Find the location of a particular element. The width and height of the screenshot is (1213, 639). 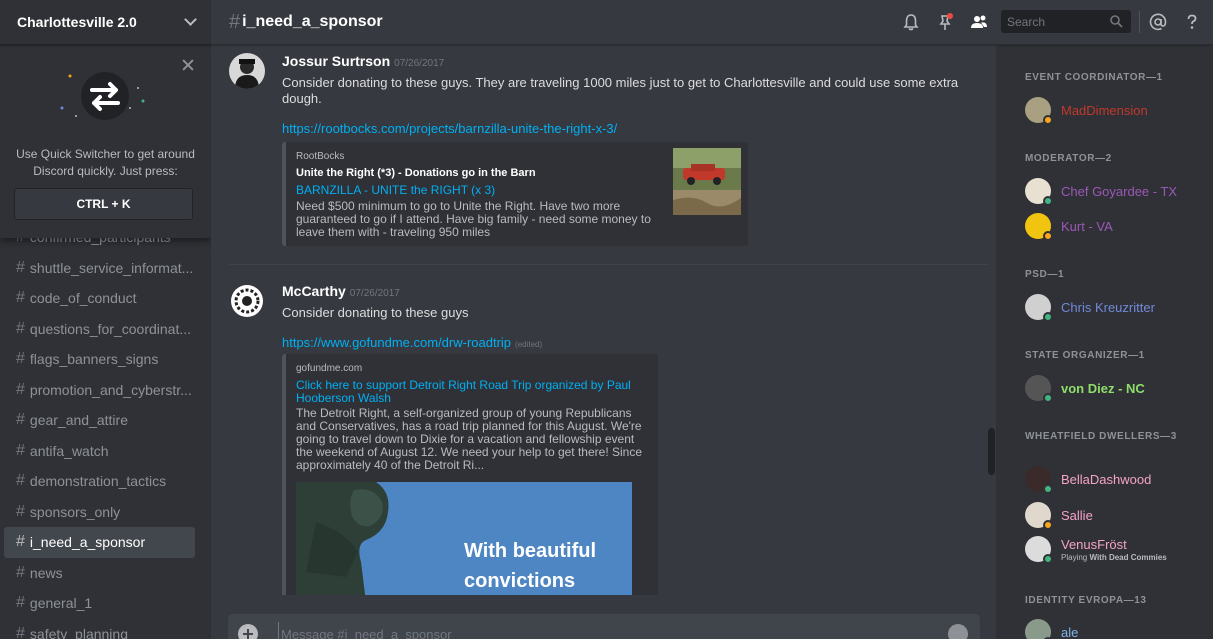

message-scrollbar is located at coordinates (991, 451).